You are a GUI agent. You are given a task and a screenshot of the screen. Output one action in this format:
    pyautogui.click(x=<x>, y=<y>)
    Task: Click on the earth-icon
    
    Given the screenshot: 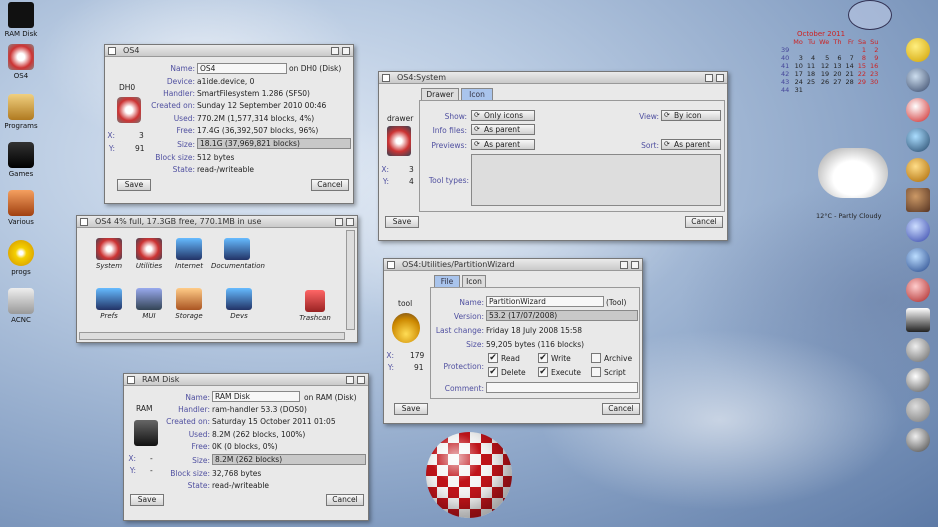 What is the action you would take?
    pyautogui.click(x=918, y=260)
    